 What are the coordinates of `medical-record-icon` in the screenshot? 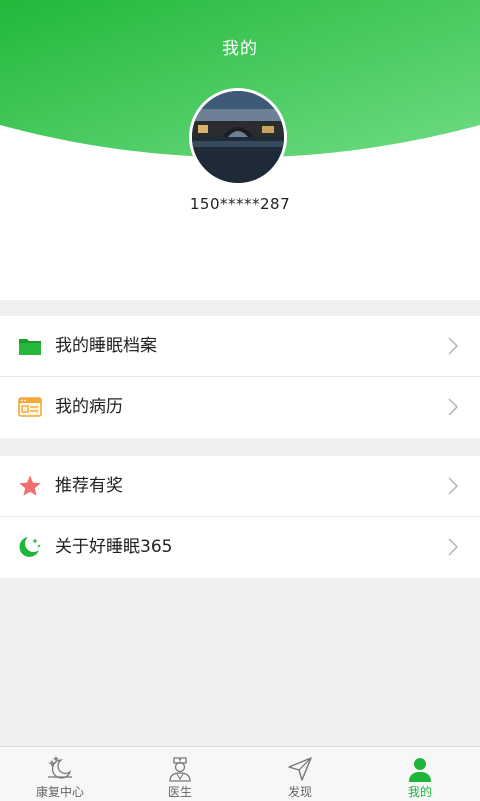 It's located at (30, 407).